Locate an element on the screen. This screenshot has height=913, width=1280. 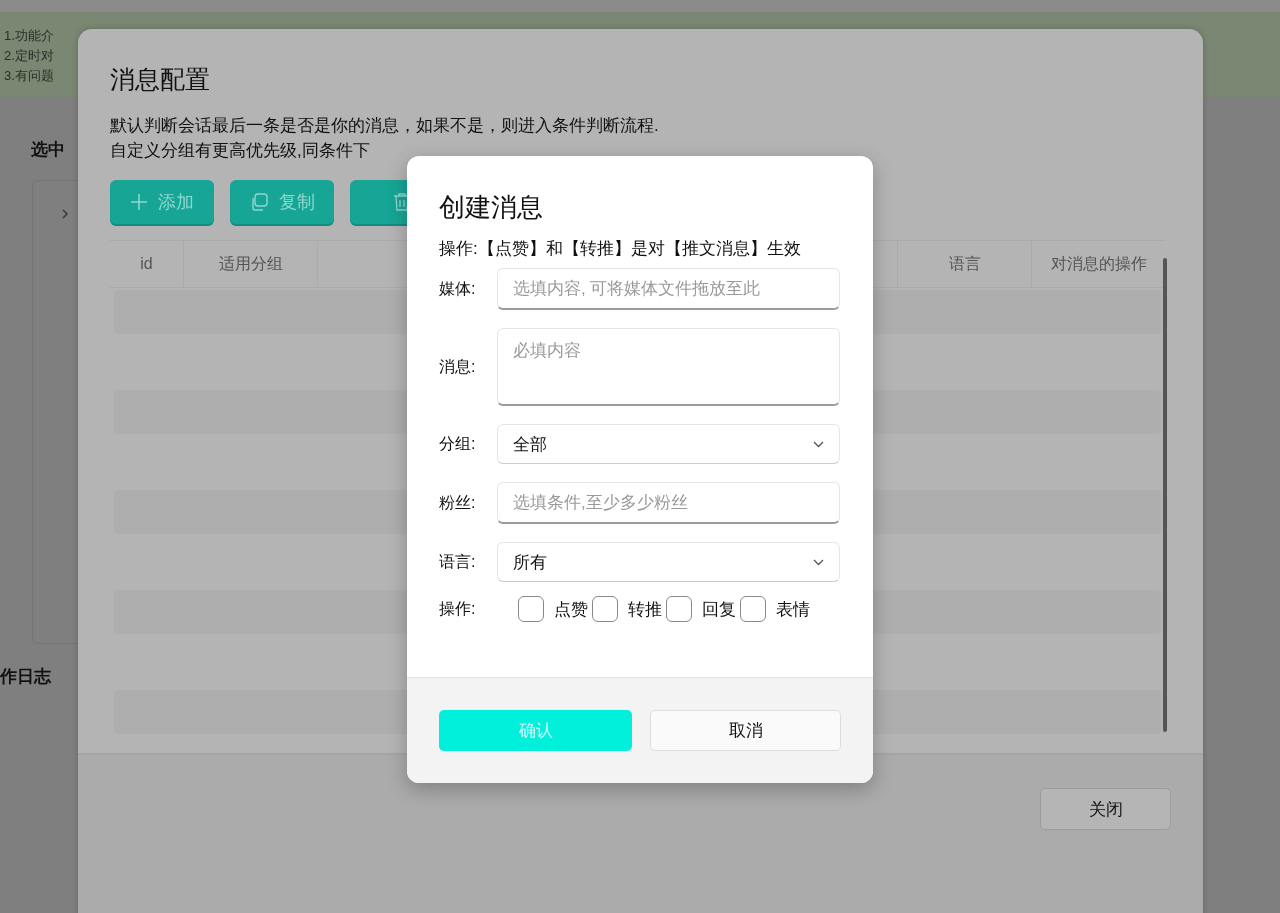
column-header: 语言 is located at coordinates (964, 264).